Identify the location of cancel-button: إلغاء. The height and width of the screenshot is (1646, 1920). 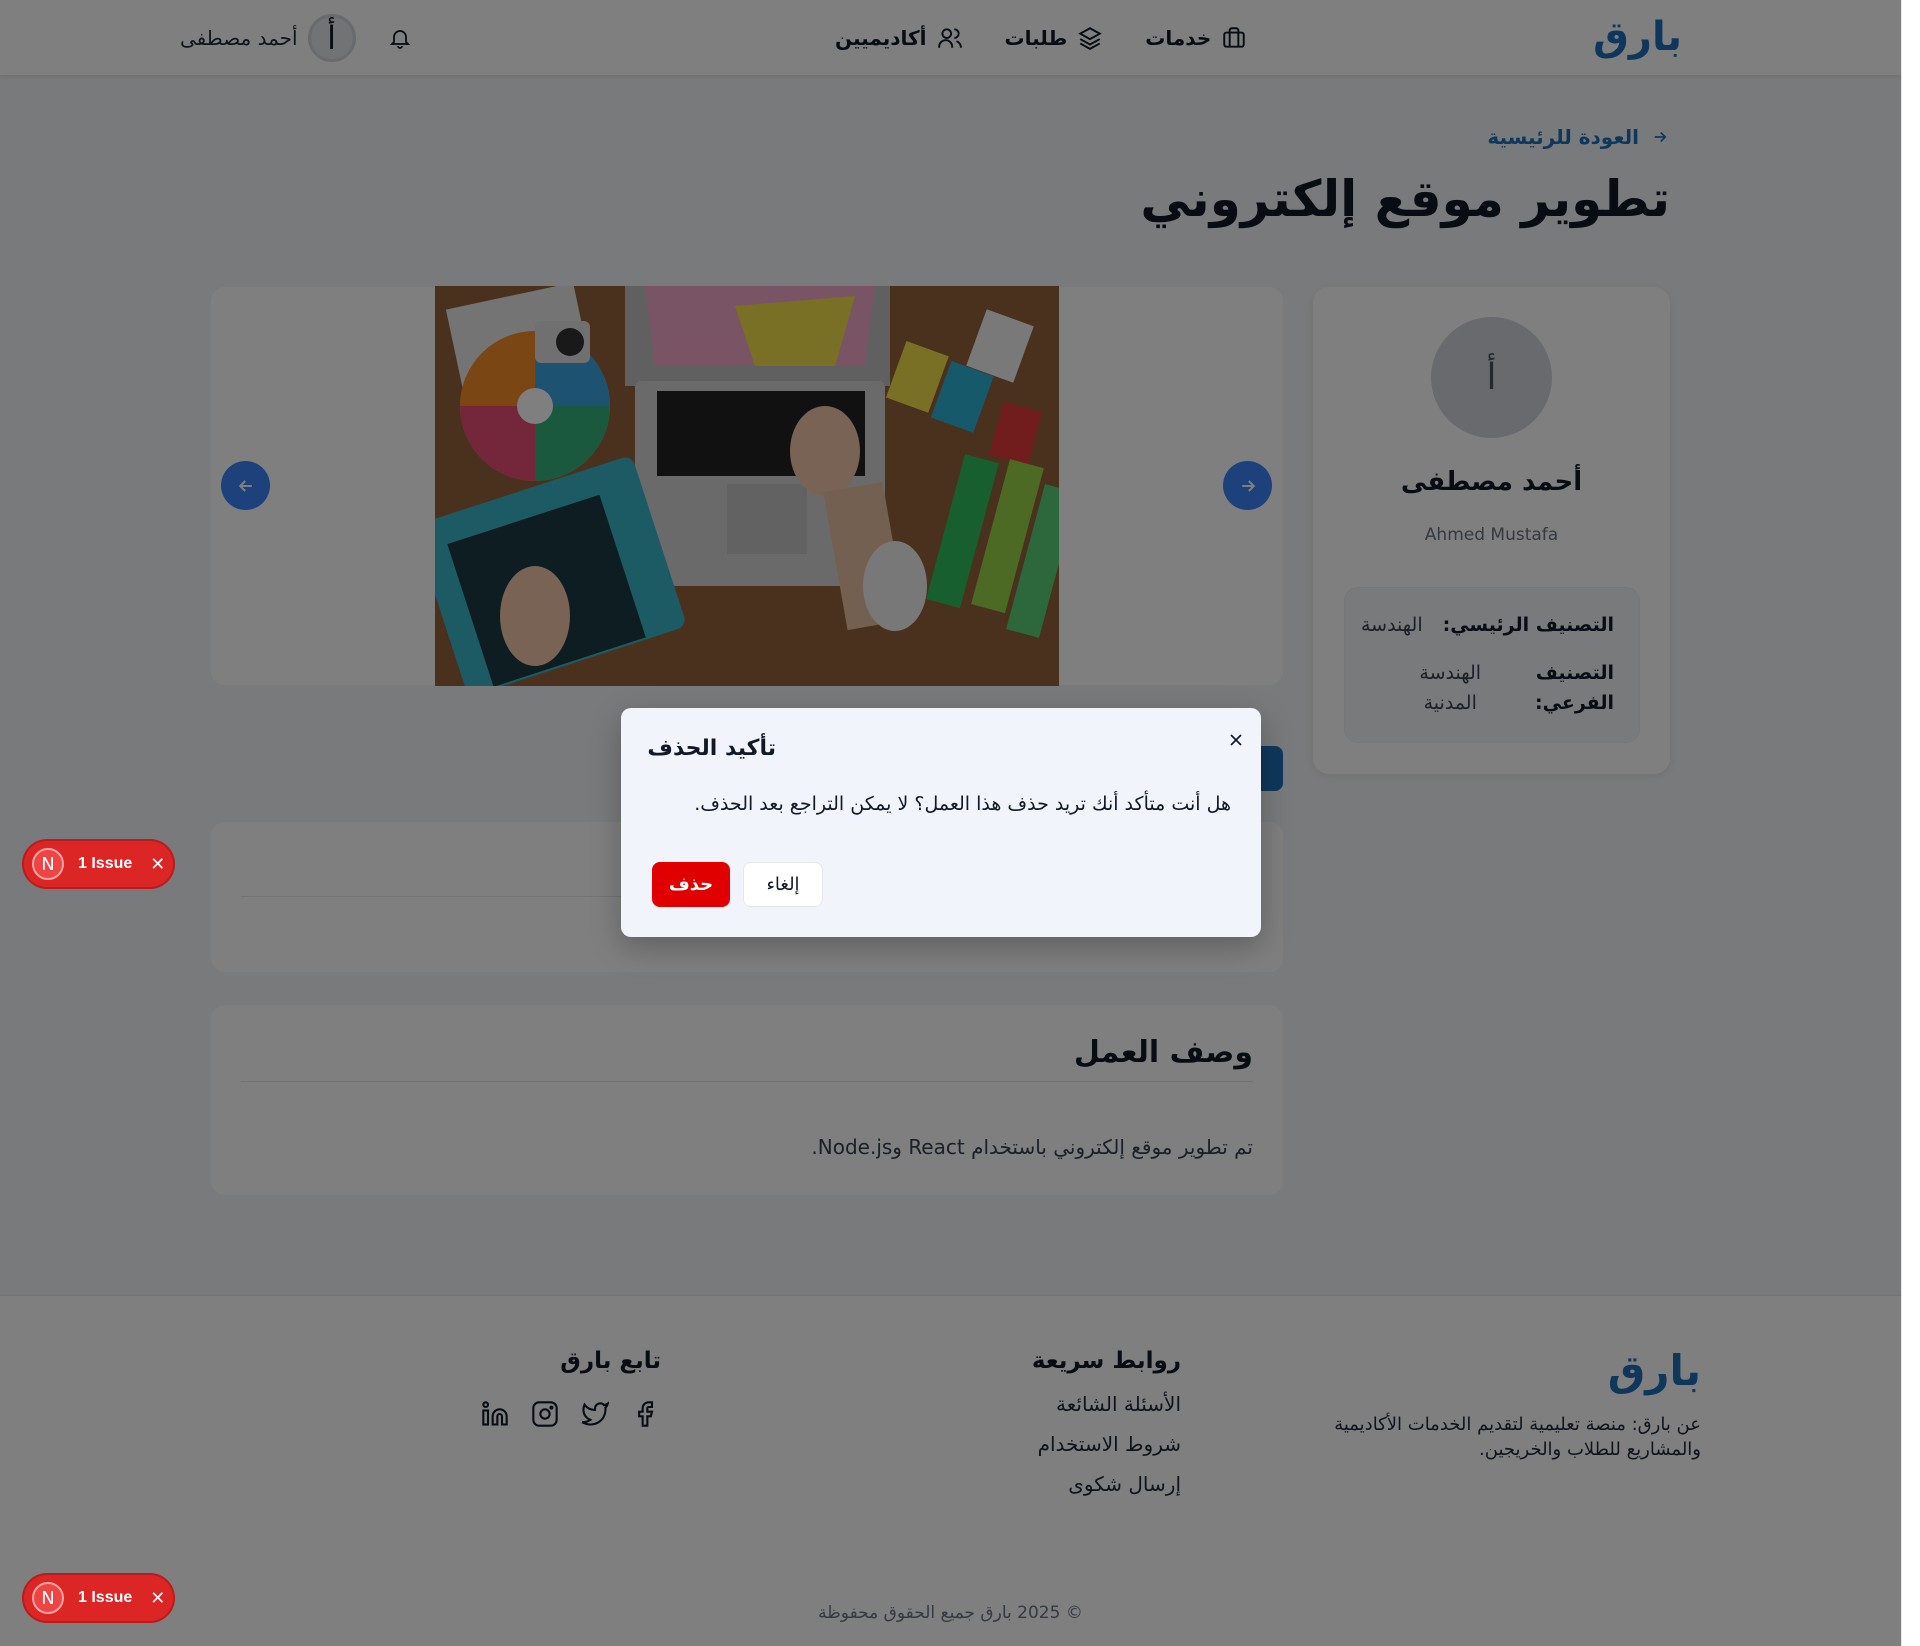
(783, 884).